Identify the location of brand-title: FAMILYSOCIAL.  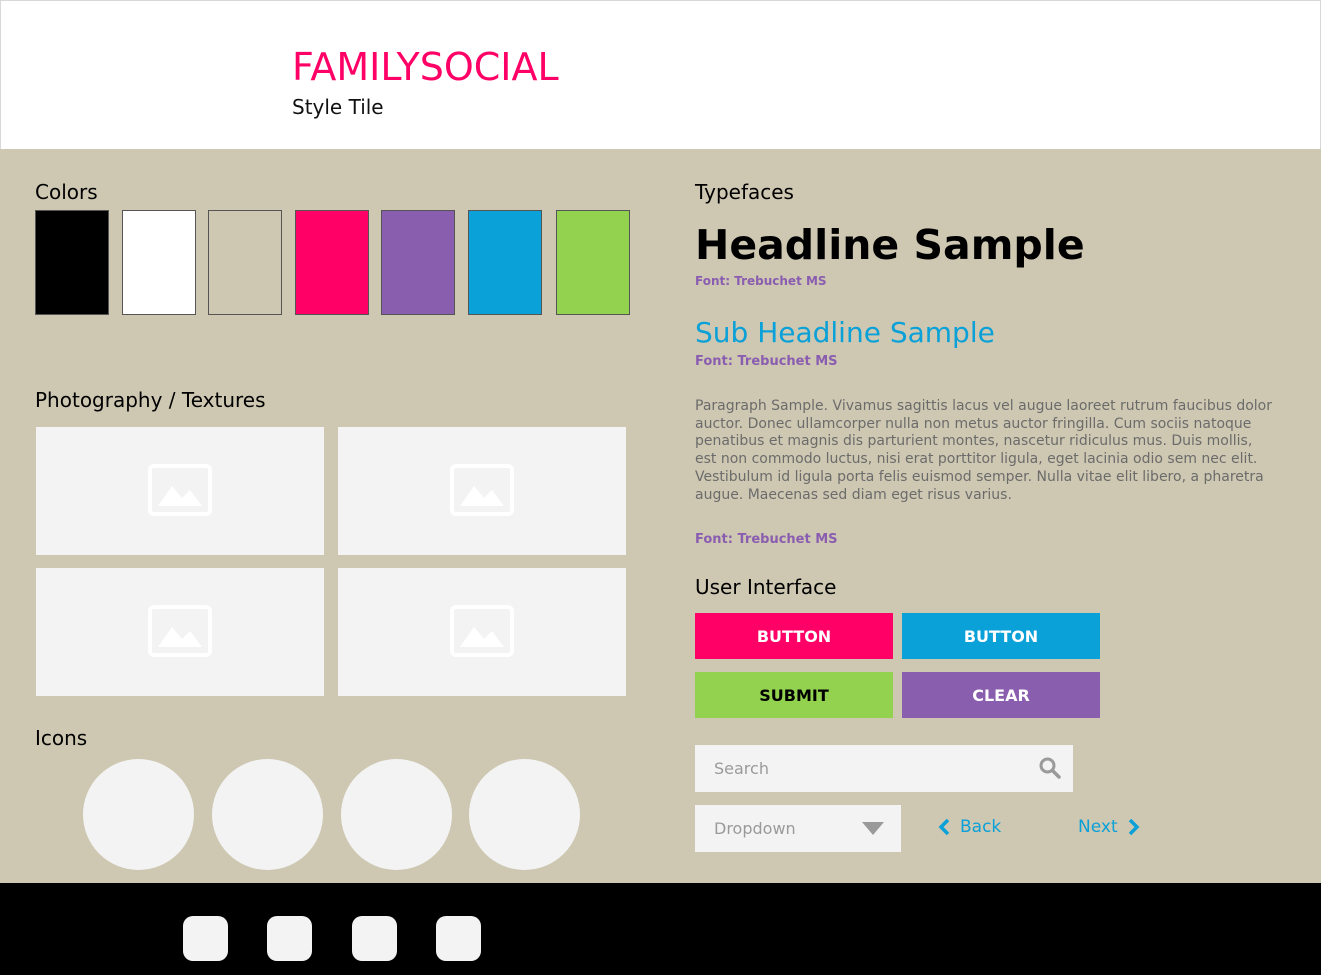
(425, 67).